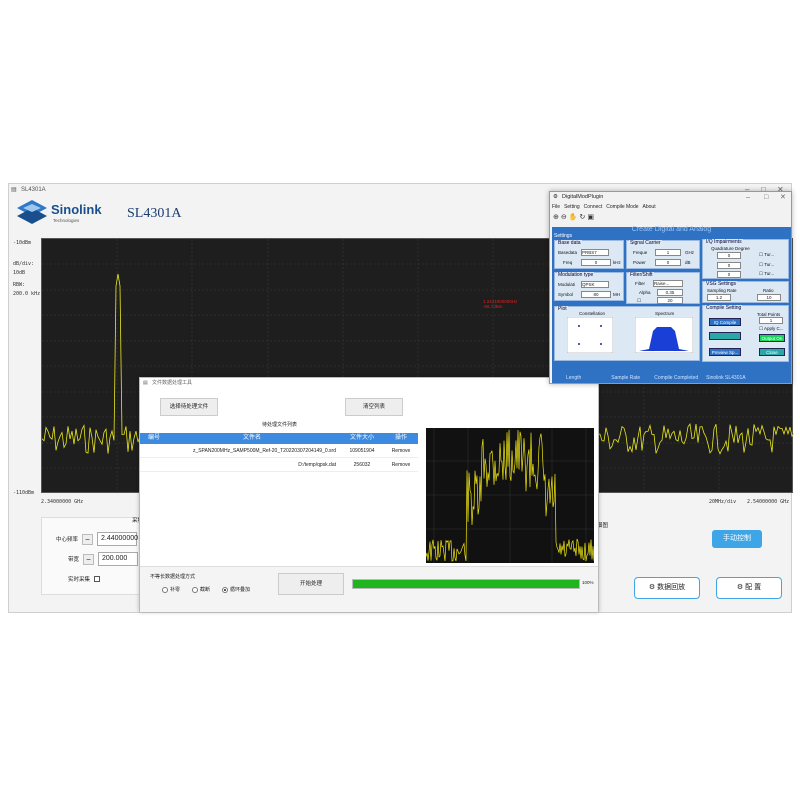 The width and height of the screenshot is (800, 800). Describe the element at coordinates (557, 217) in the screenshot. I see `zoom-in-icon: ⊕` at that location.